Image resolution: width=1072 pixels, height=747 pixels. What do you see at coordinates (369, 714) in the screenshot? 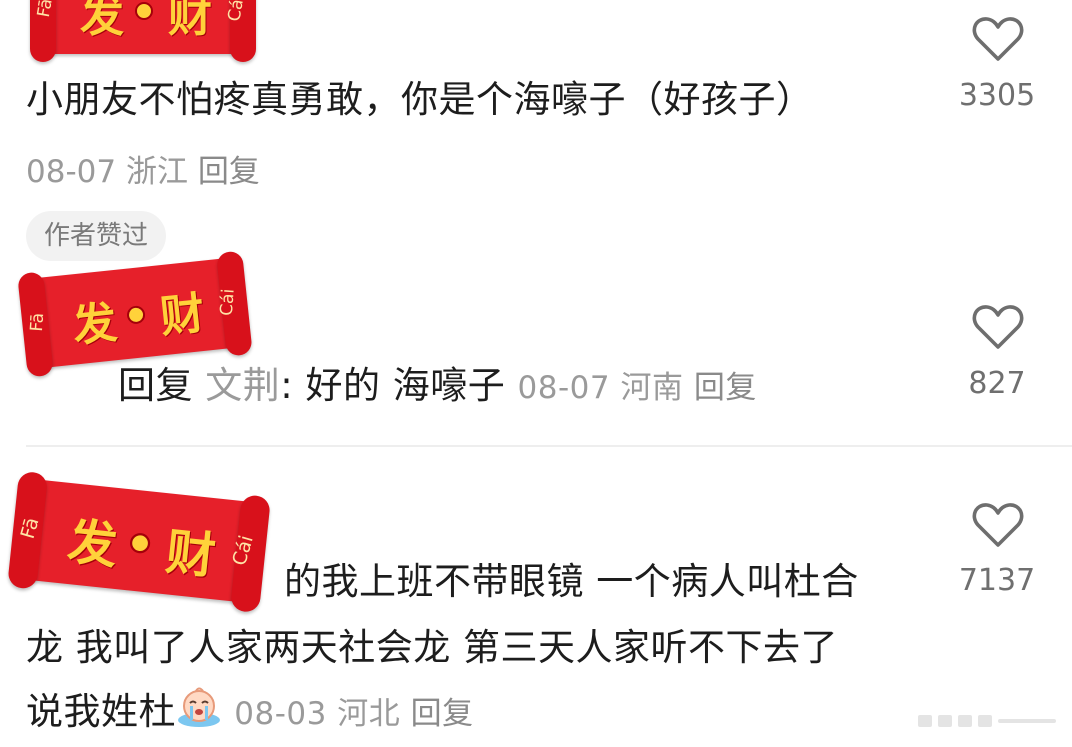
I see `comment-location: 河北` at bounding box center [369, 714].